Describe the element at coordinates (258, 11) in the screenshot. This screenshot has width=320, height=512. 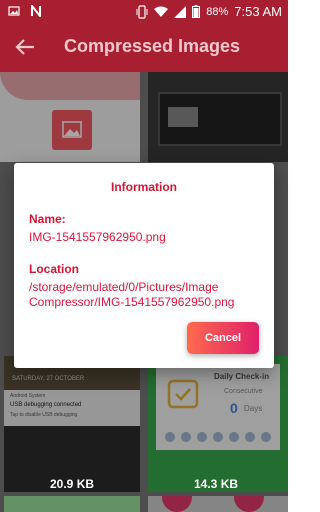
I see `clock: 7:53 AM` at that location.